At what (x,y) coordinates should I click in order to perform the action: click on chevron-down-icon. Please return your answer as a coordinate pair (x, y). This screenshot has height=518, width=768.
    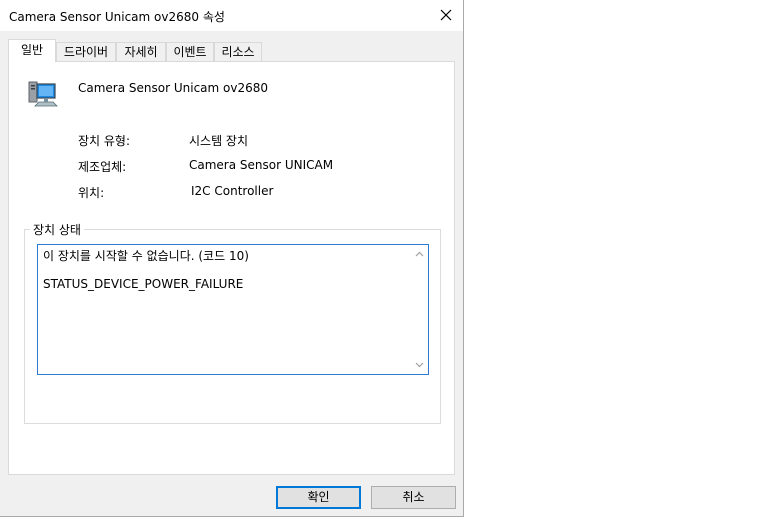
    Looking at the image, I should click on (419, 365).